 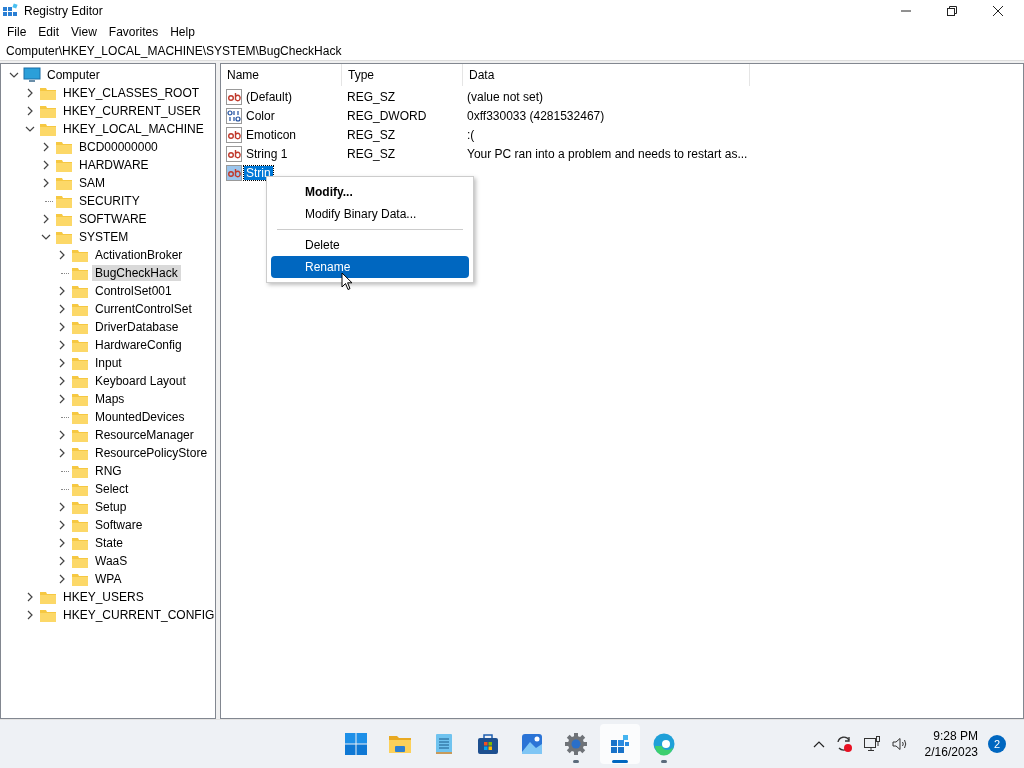 What do you see at coordinates (140, 381) in the screenshot?
I see `tree-item: Keyboard Layout` at bounding box center [140, 381].